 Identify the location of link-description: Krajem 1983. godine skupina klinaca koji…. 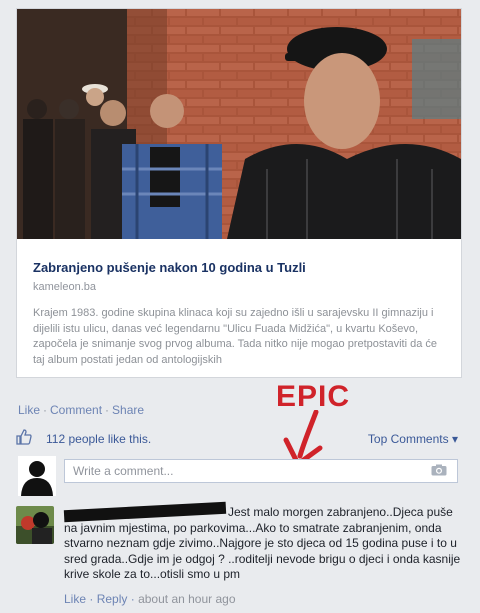
(235, 336).